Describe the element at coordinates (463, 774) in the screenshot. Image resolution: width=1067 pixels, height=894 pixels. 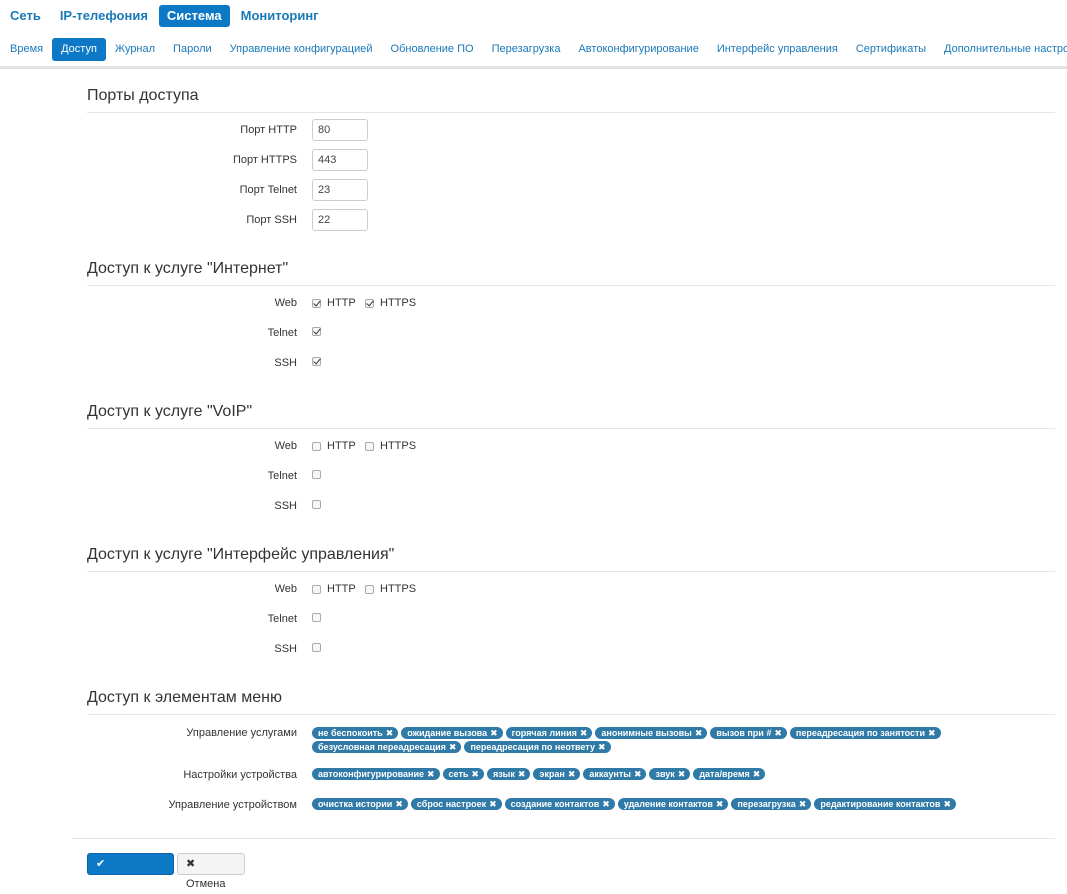
I see `menu-tag: сеть ✖` at that location.